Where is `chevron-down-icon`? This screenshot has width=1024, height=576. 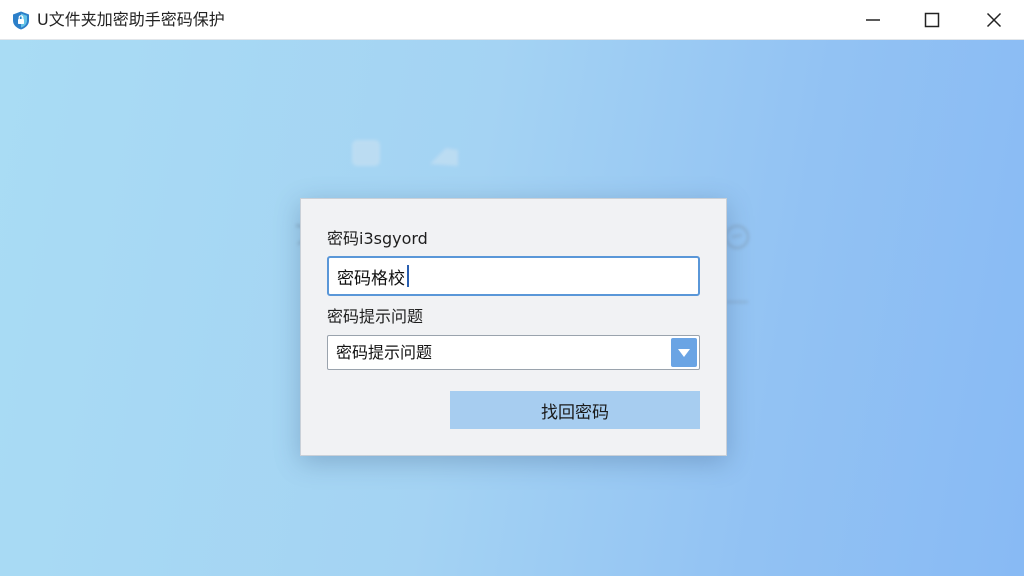
chevron-down-icon is located at coordinates (684, 352).